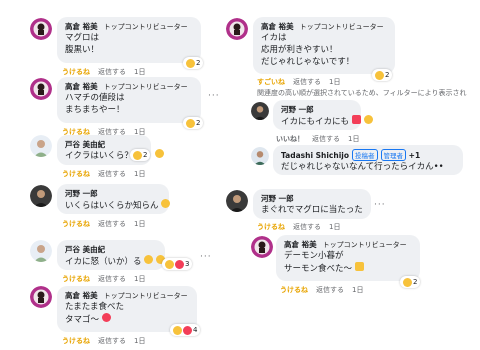  I want to click on squid-emoji-icon, so click(356, 119).